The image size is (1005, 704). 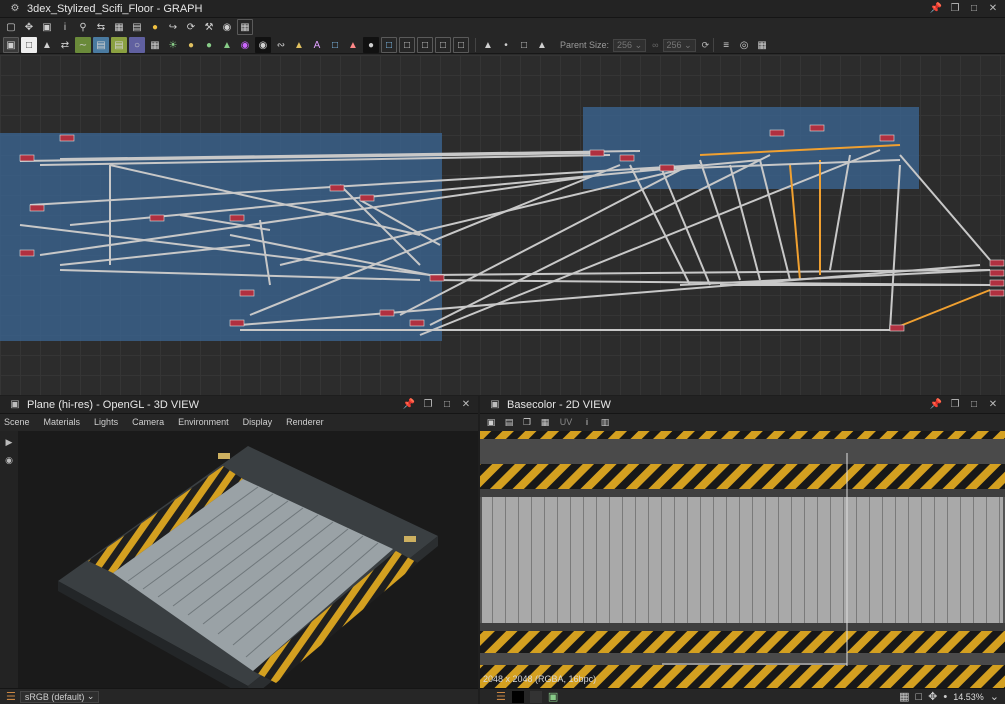 I want to click on paint-icon: ▲, so click(x=353, y=45).